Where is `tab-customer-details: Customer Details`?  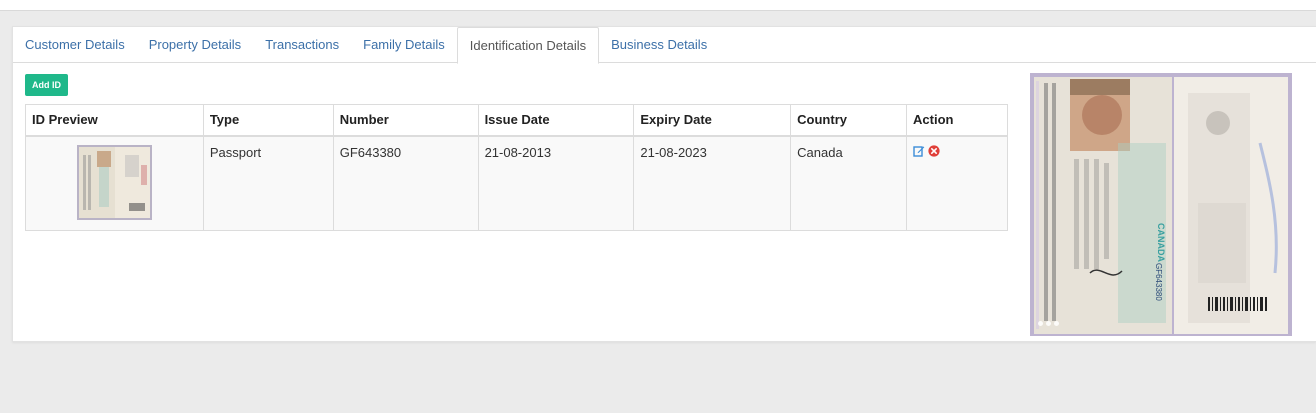
tab-customer-details: Customer Details is located at coordinates (75, 45).